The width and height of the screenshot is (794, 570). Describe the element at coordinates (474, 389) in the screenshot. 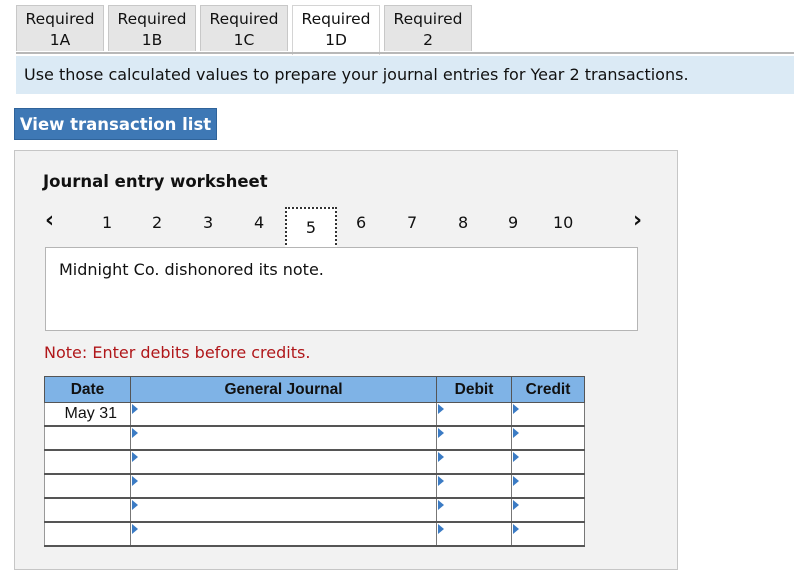

I see `debit-header: Debit` at that location.